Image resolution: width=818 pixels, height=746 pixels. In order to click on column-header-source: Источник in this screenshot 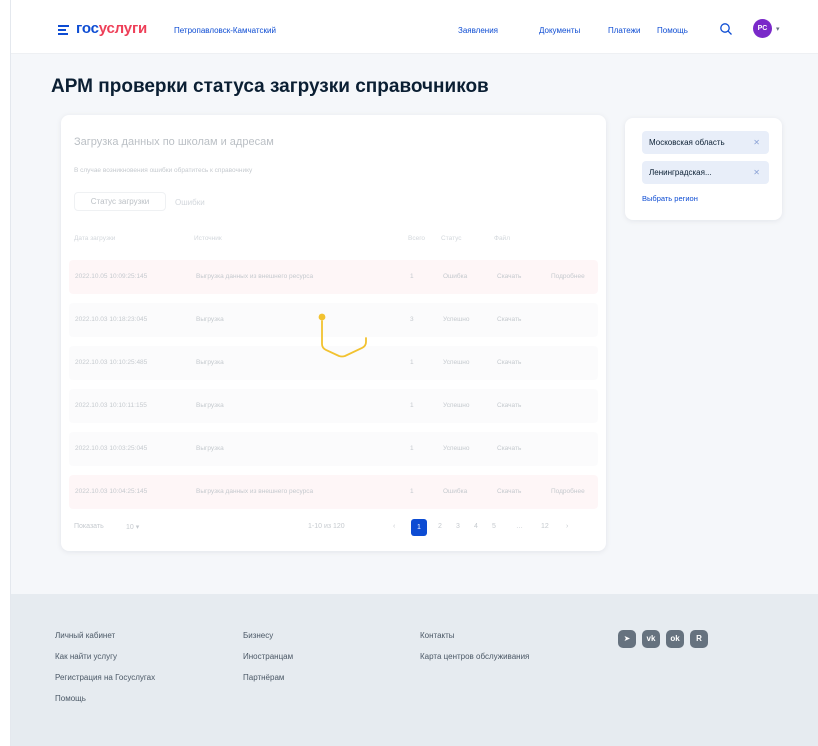, I will do `click(208, 238)`.